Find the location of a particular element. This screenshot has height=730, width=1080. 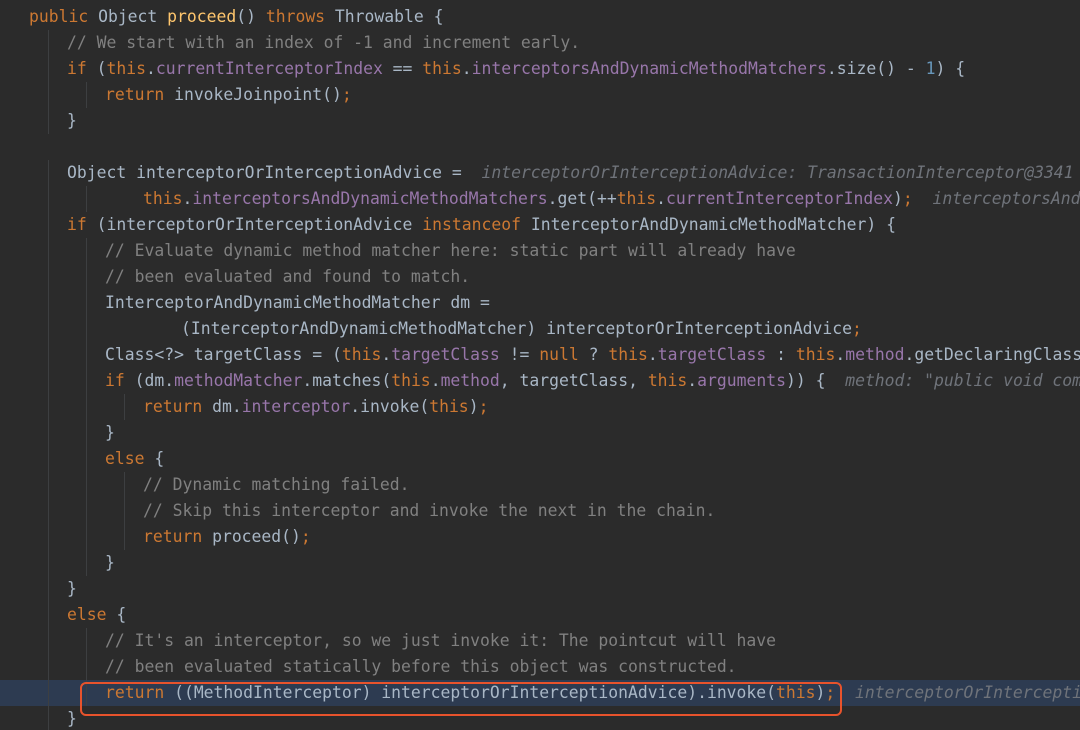

code-text: else { is located at coordinates (96, 615).